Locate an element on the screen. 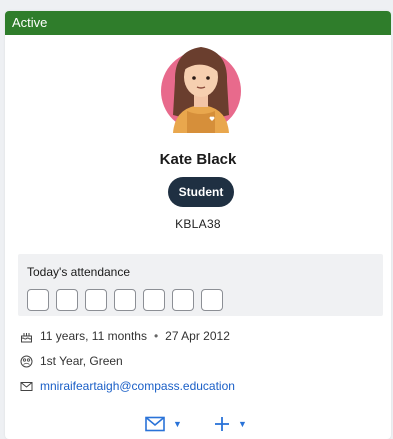  year-group-row: 1st Year, Green is located at coordinates (71, 361).